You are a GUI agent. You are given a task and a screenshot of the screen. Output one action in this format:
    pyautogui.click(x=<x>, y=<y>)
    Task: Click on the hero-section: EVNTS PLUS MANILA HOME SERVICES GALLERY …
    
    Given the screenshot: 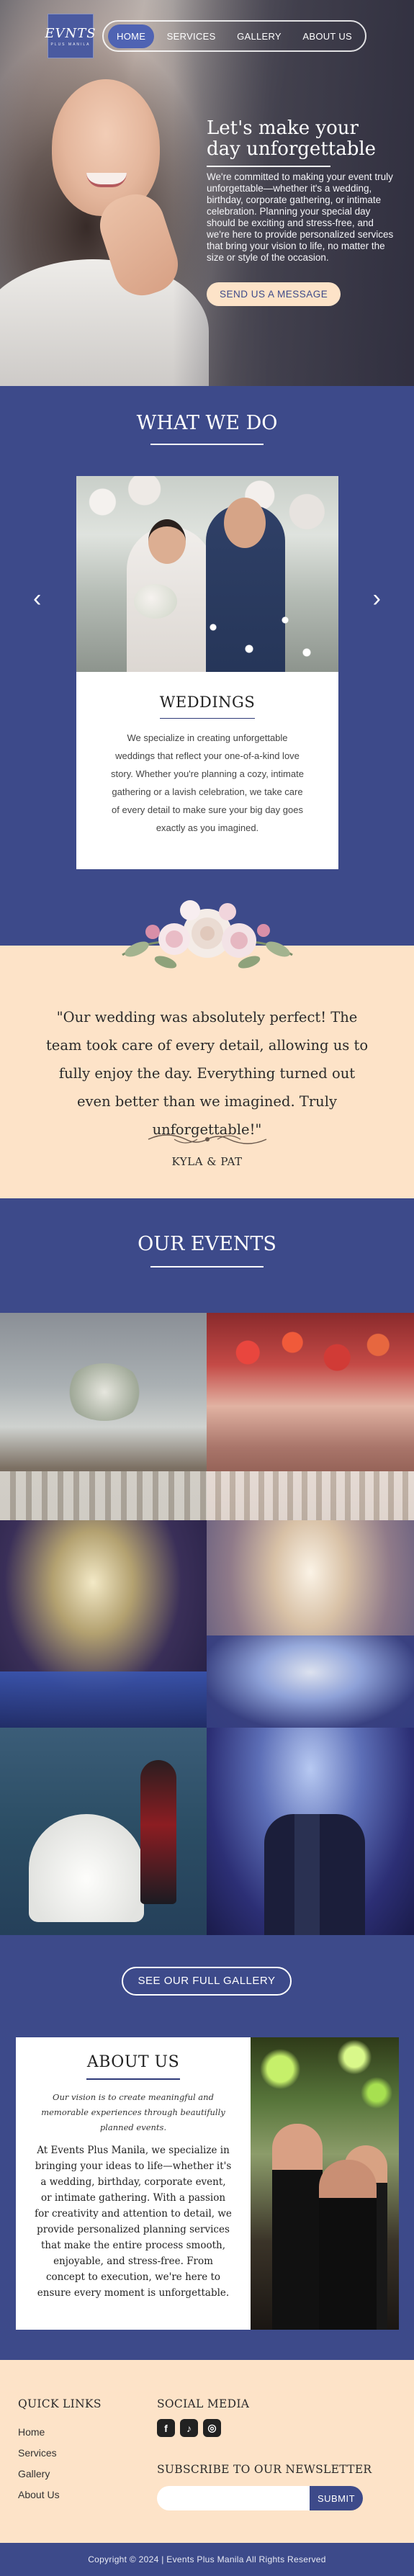 What is the action you would take?
    pyautogui.click(x=207, y=193)
    